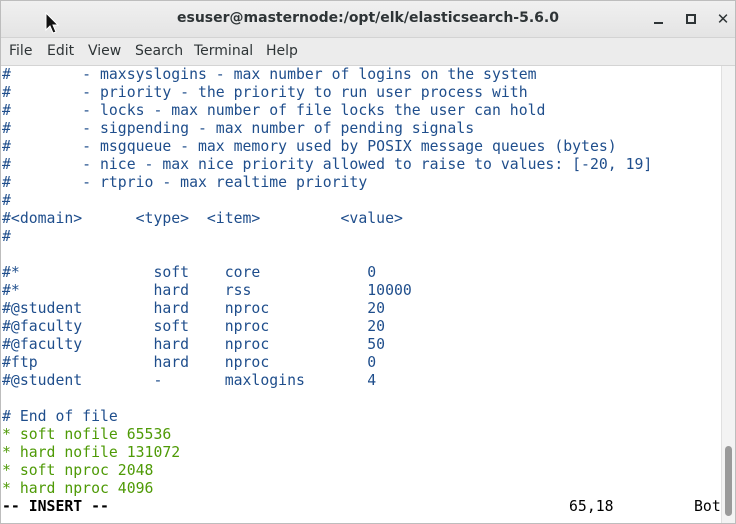  What do you see at coordinates (658, 23) in the screenshot?
I see `minimize-icon` at bounding box center [658, 23].